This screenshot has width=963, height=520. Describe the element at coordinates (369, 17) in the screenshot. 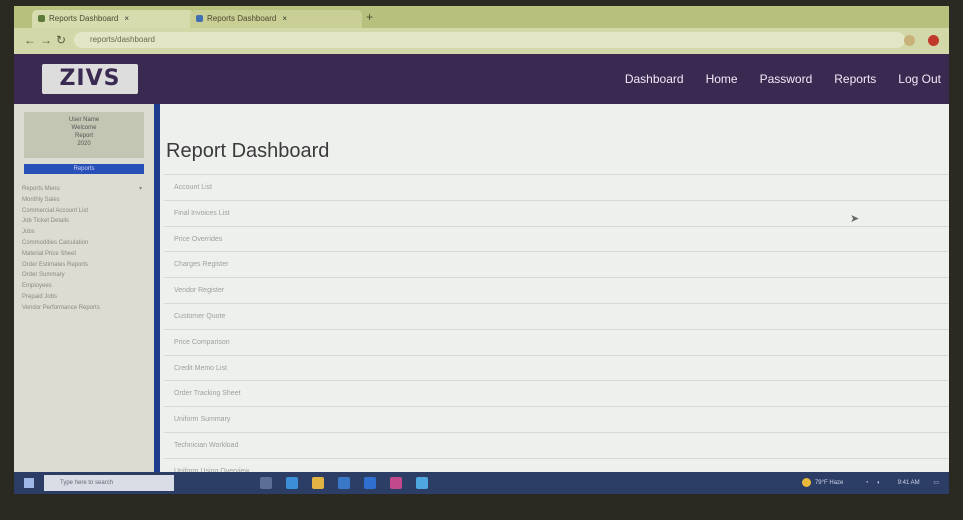

I see `new-tab-icon: +` at that location.